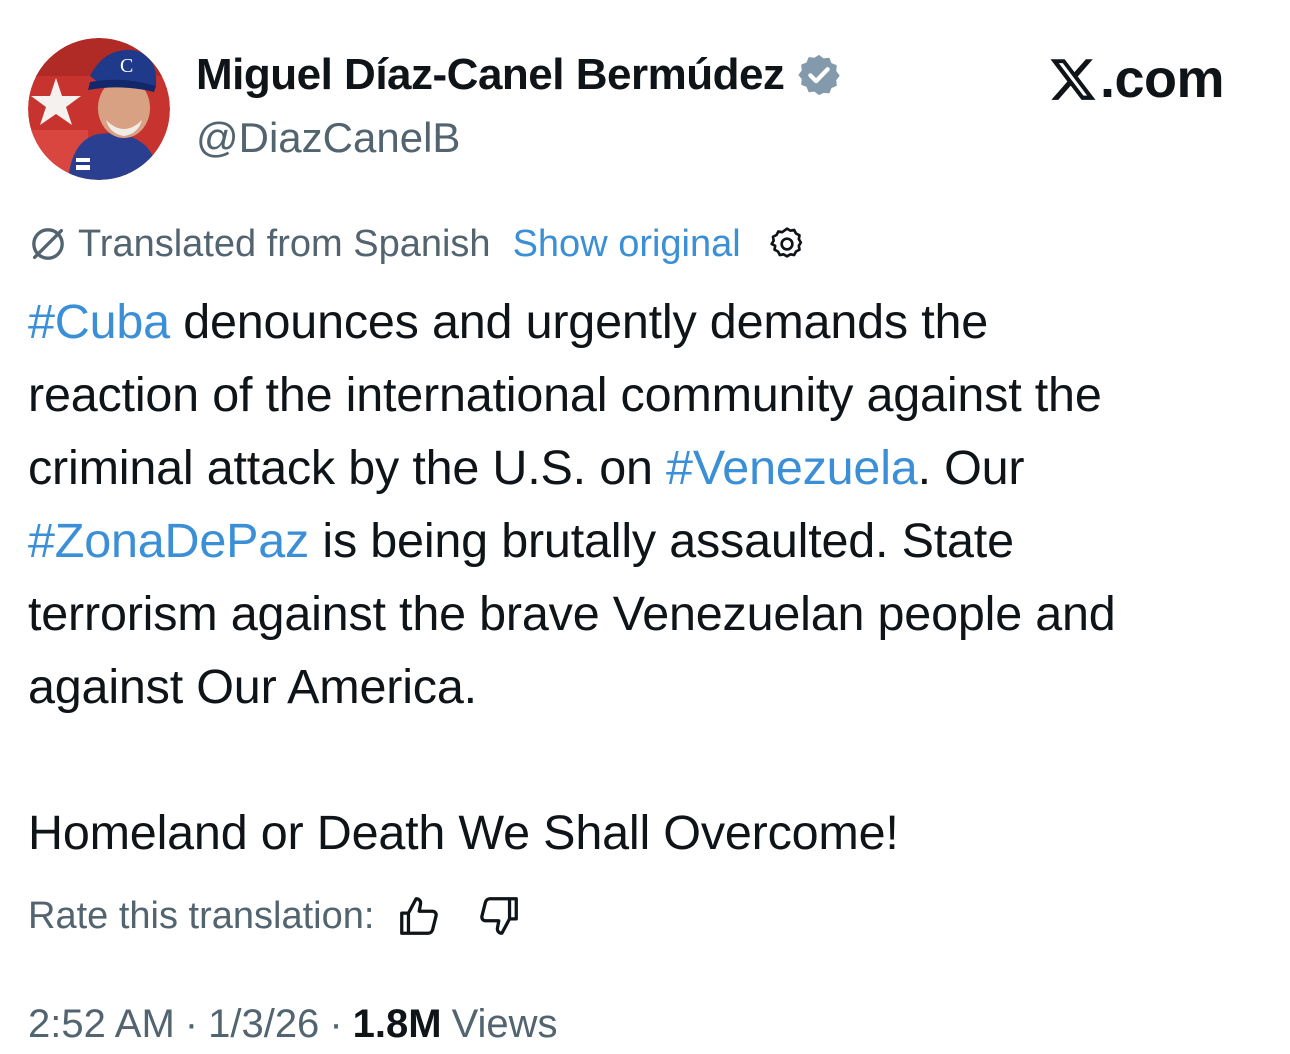 The width and height of the screenshot is (1290, 1054). I want to click on views-count: 1.8M, so click(397, 1023).